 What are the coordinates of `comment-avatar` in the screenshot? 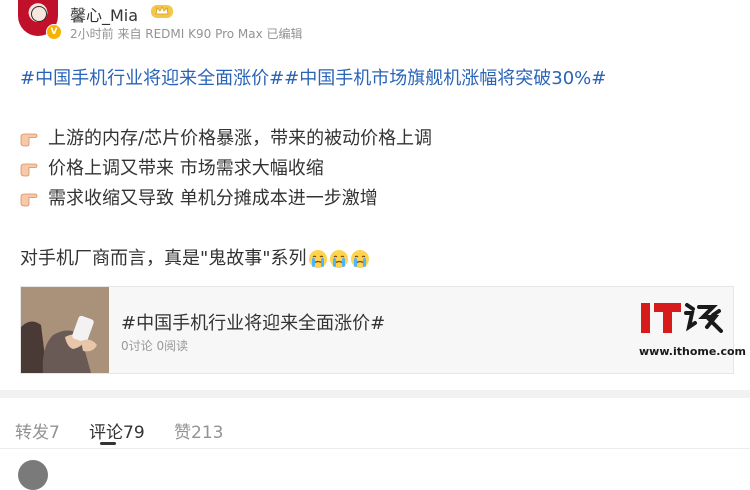 It's located at (33, 475).